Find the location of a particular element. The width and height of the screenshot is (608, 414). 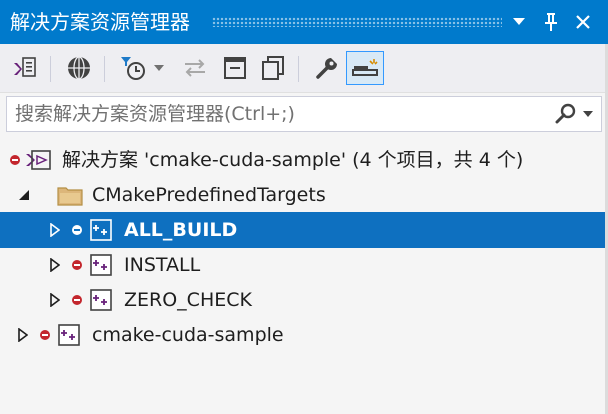

switch-views-icon is located at coordinates (25, 67).